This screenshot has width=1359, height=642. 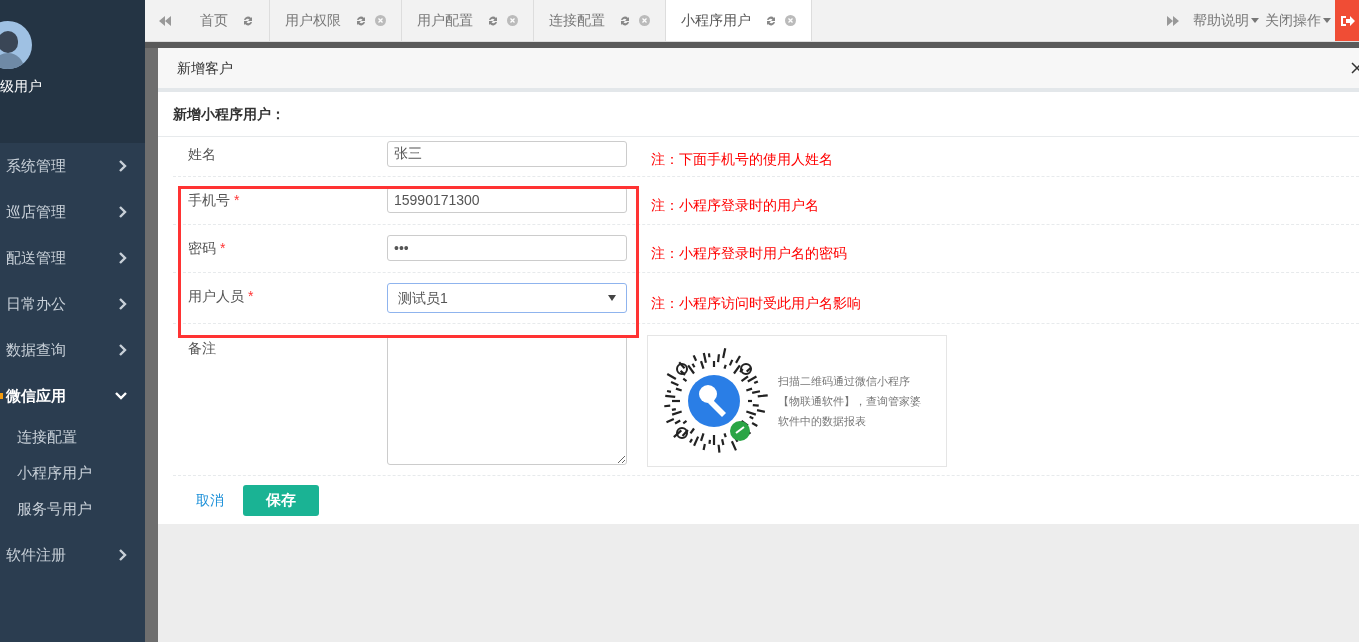 What do you see at coordinates (205, 68) in the screenshot?
I see `dialog-title: 新增客户` at bounding box center [205, 68].